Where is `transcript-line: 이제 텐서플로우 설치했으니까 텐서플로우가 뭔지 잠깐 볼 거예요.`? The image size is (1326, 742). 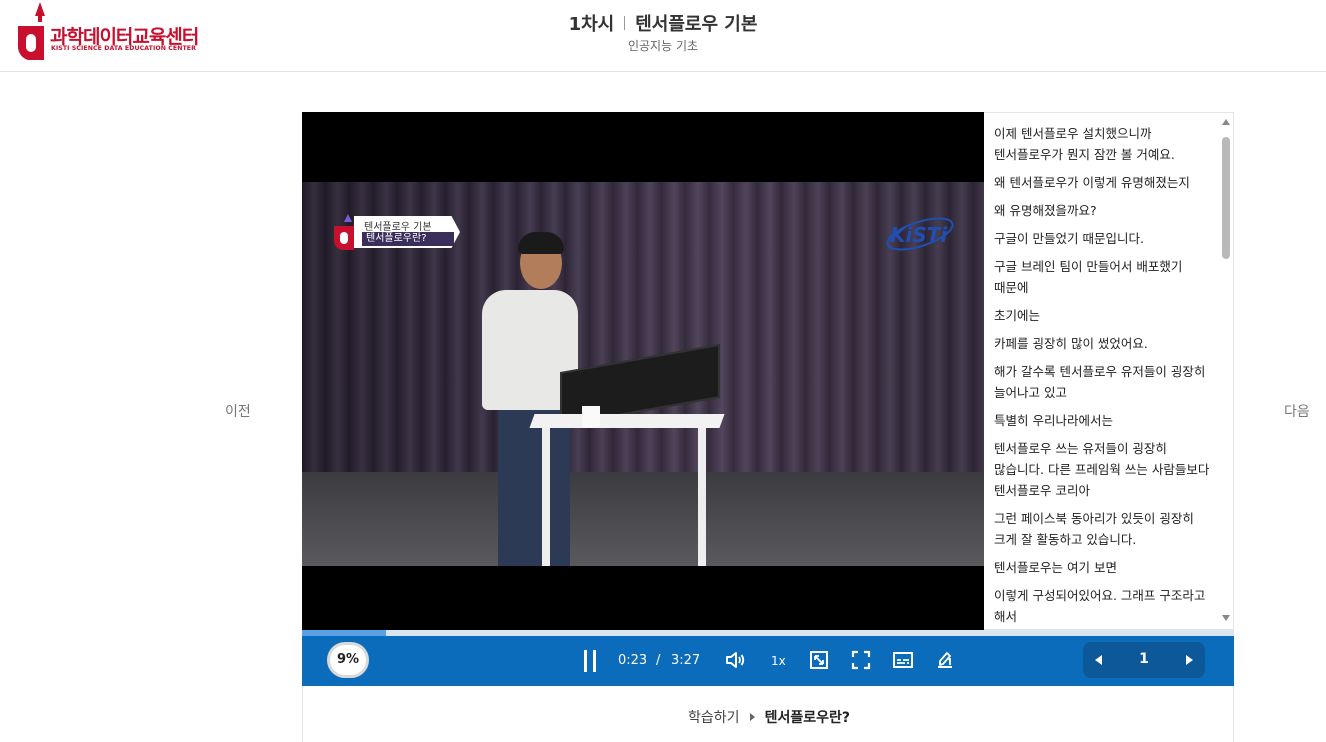
transcript-line: 이제 텐서플로우 설치했으니까 텐서플로우가 뭔지 잠깐 볼 거예요. is located at coordinates (1105, 144).